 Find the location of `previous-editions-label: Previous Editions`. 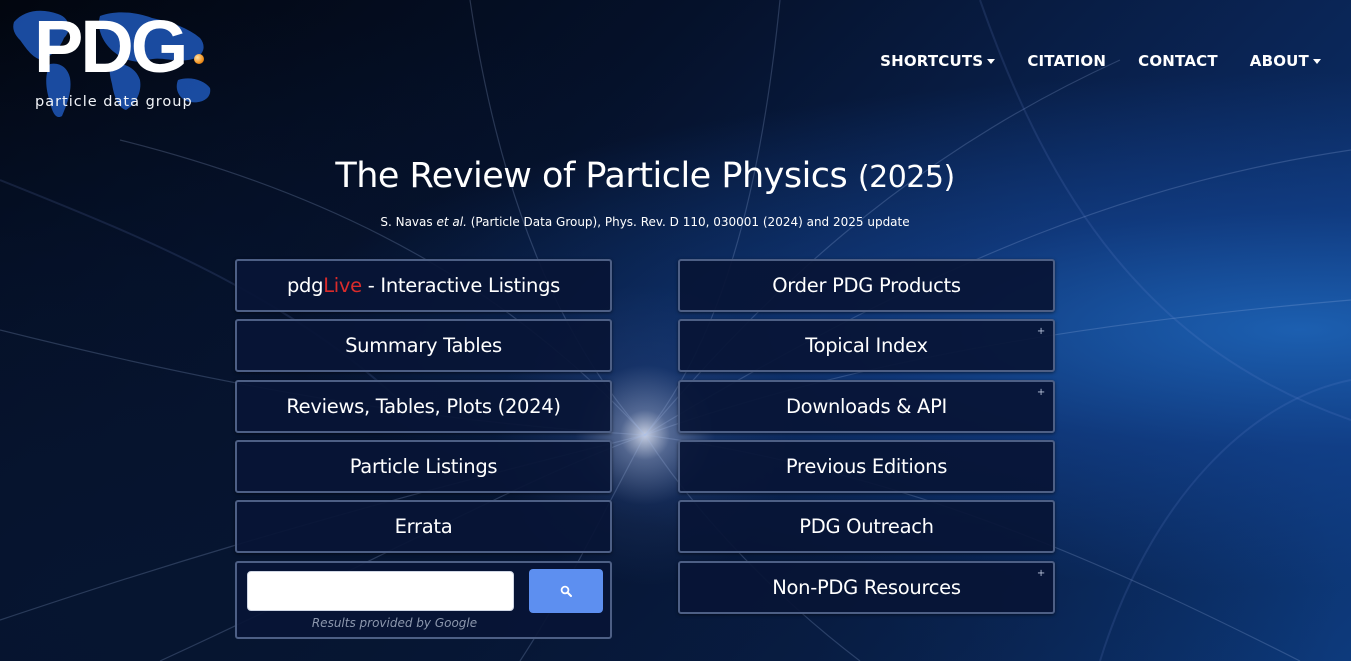

previous-editions-label: Previous Editions is located at coordinates (866, 466).